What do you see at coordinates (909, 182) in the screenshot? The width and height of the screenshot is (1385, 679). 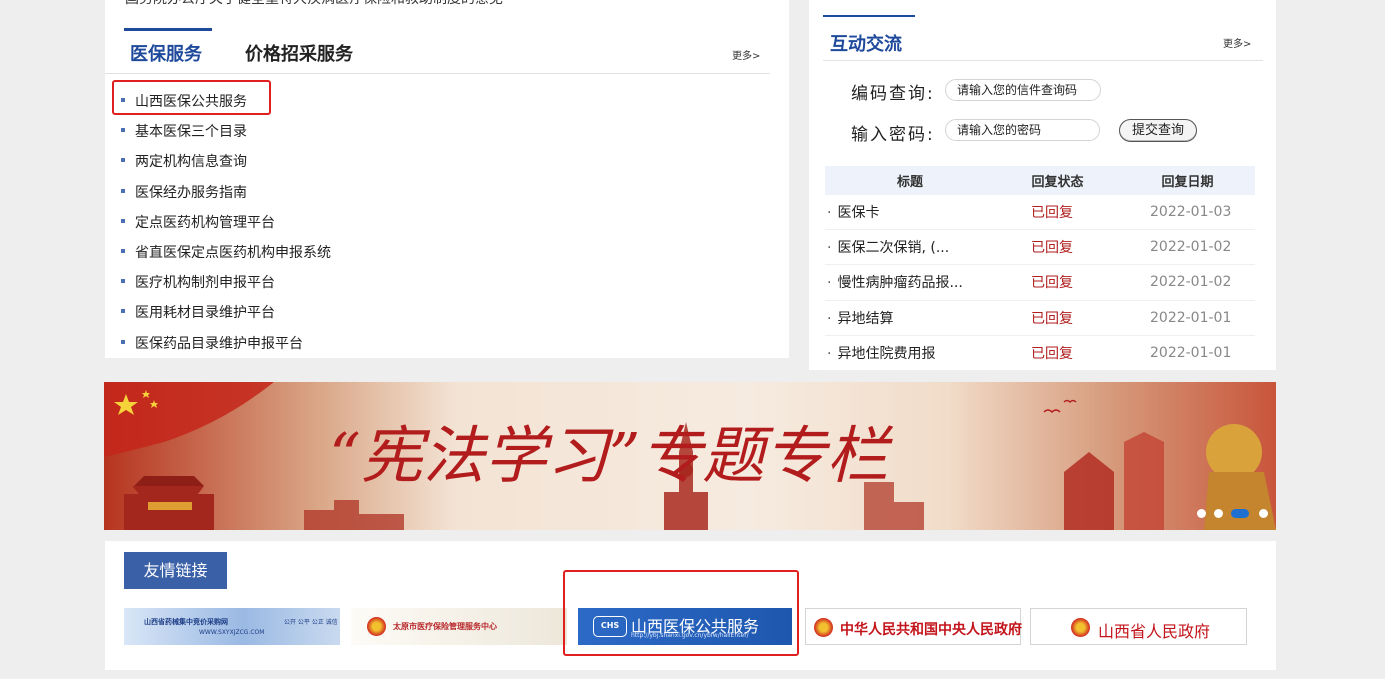 I see `header-title: 标题` at bounding box center [909, 182].